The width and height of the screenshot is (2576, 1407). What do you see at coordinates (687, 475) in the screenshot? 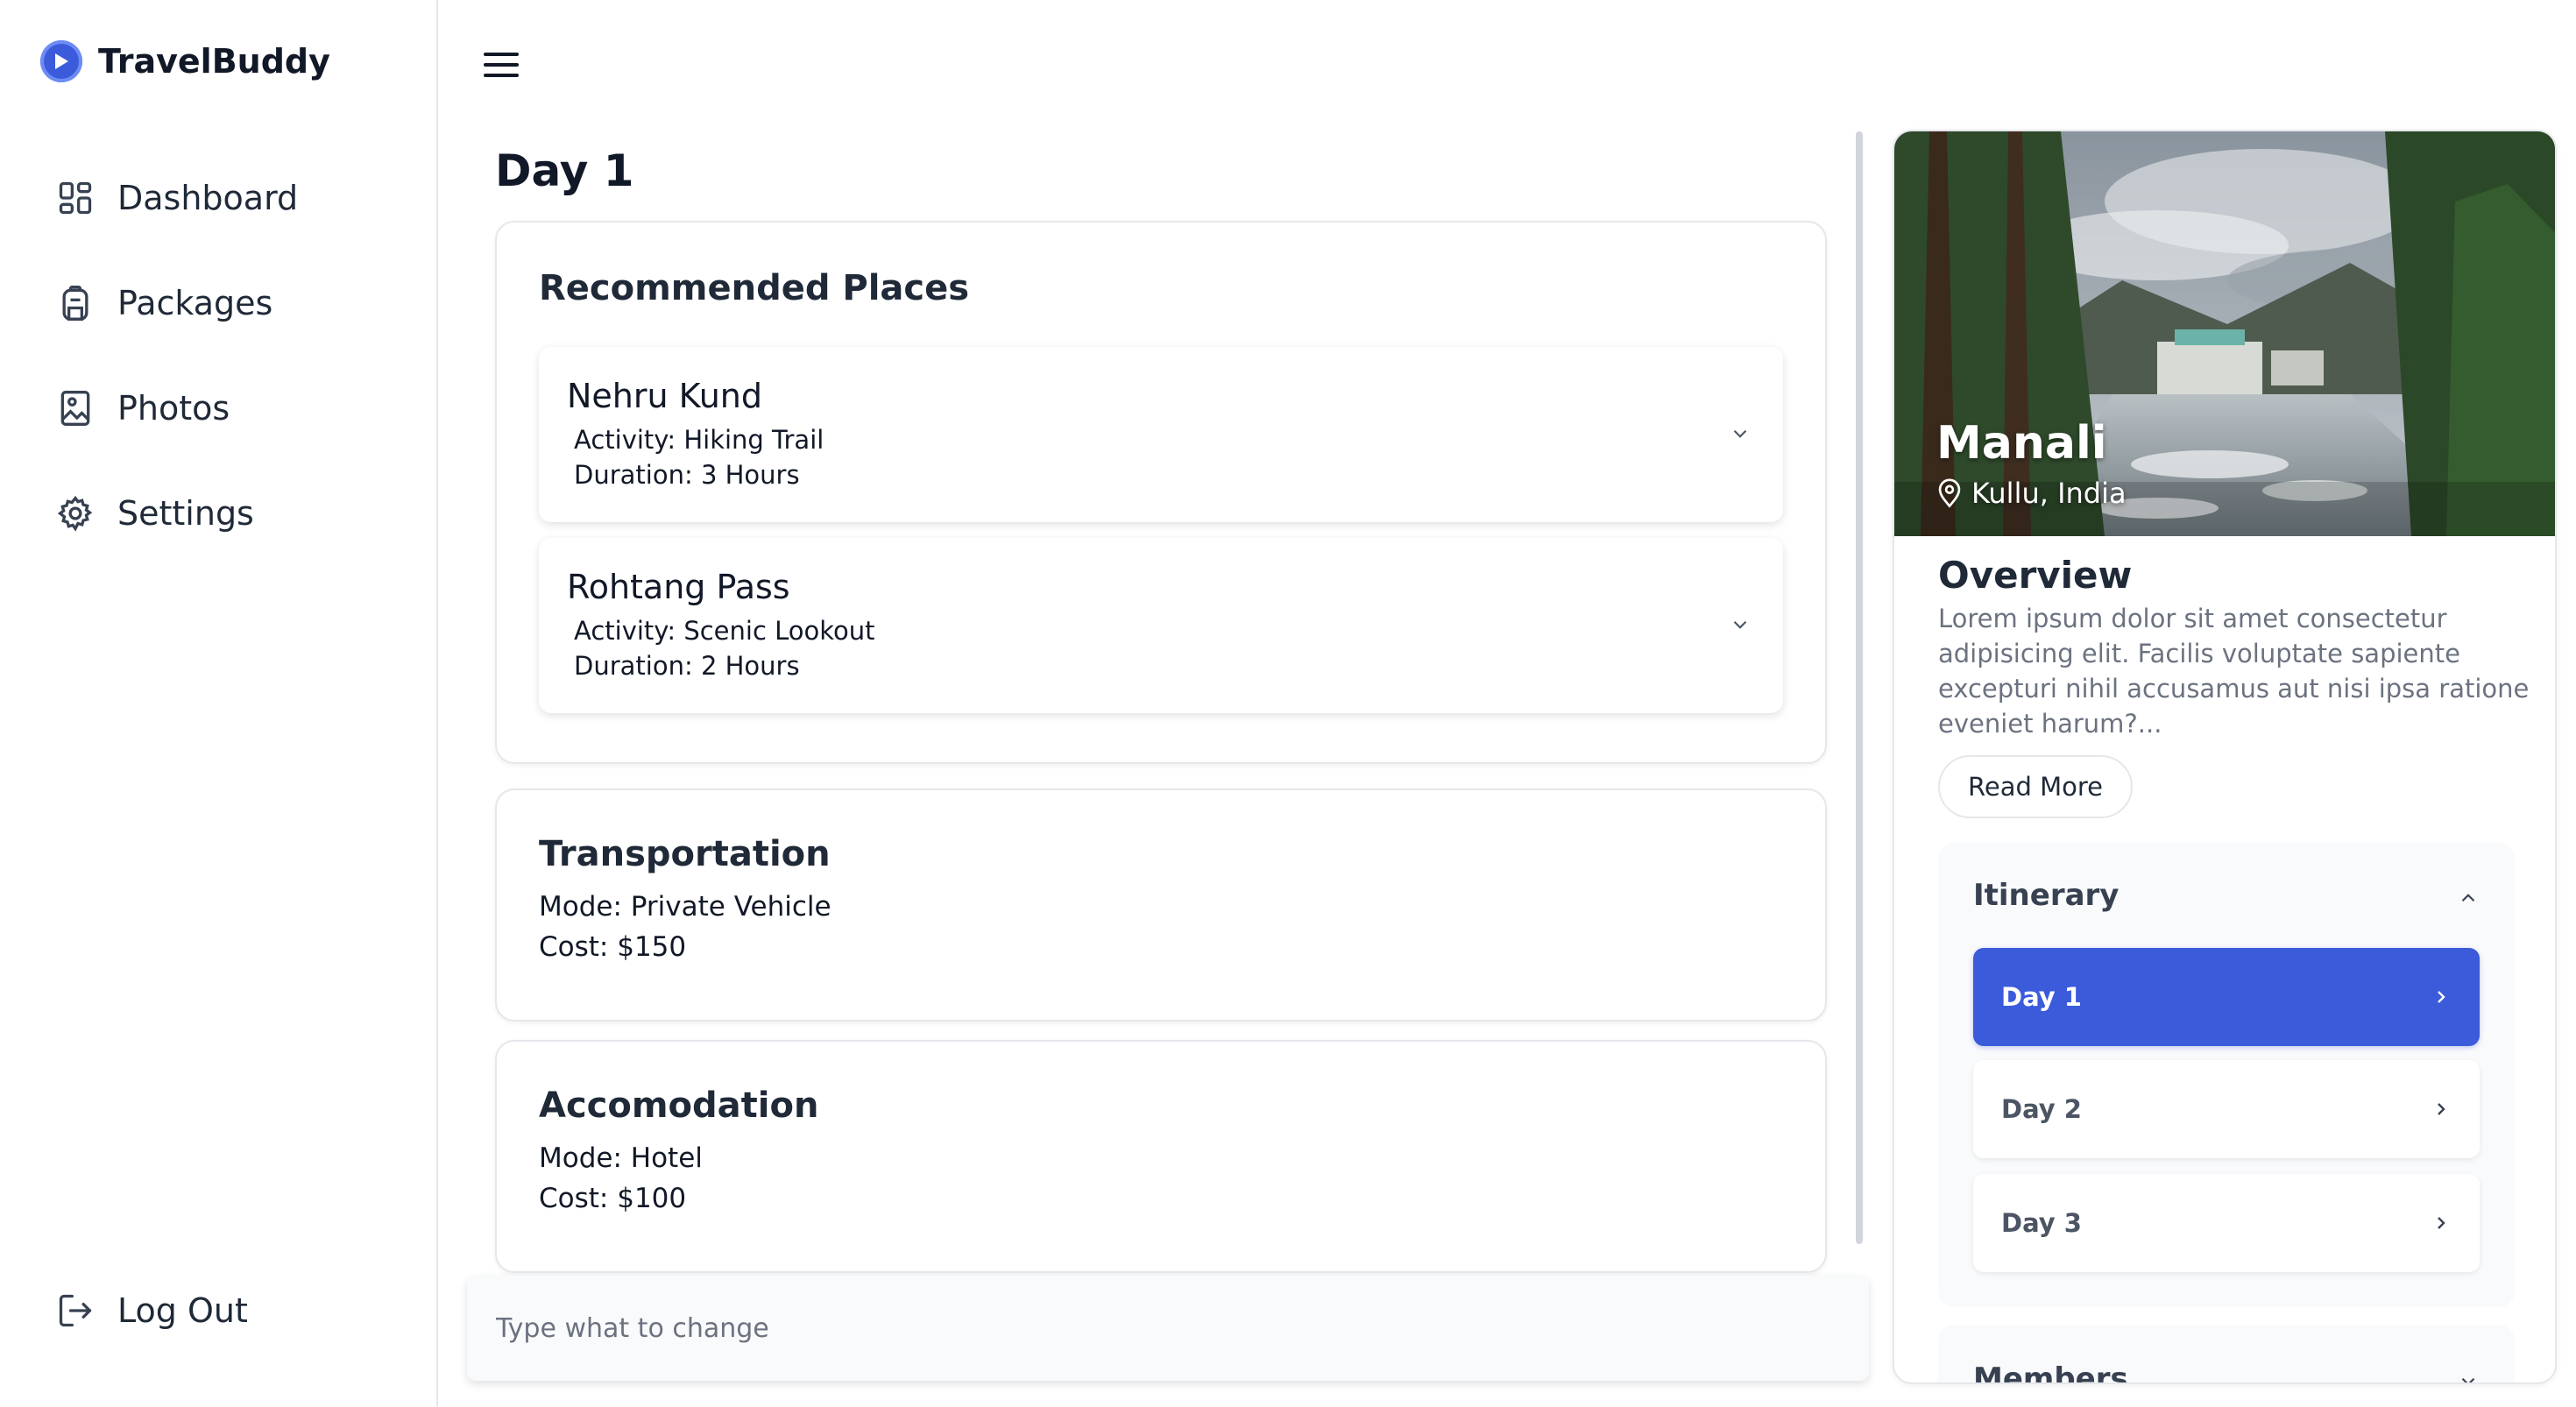
I see `place-duration: Duration: 3 Hours` at bounding box center [687, 475].